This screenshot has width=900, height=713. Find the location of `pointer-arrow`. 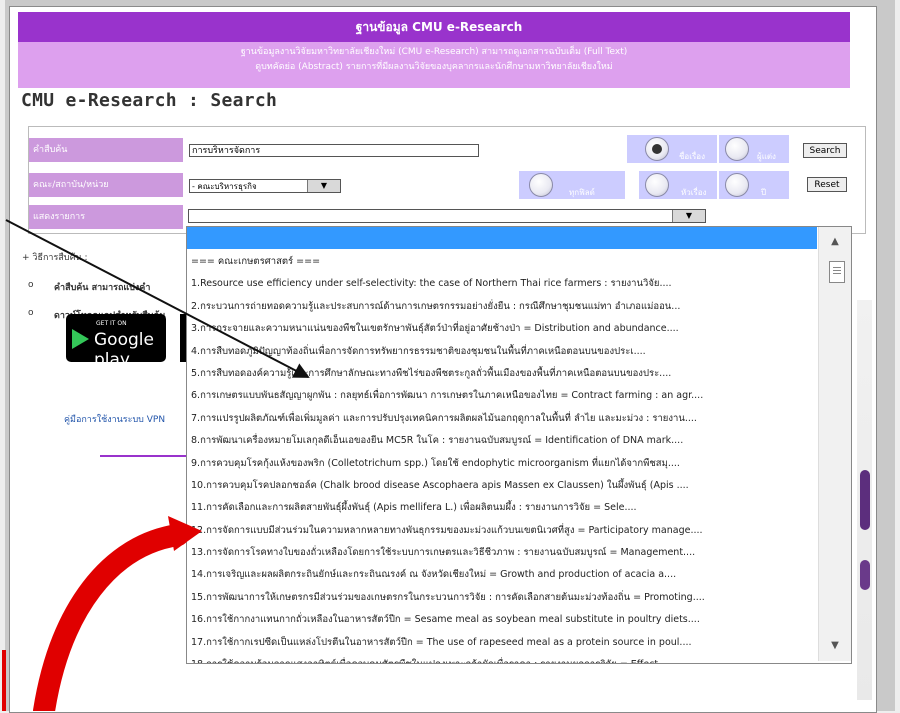

pointer-arrow is located at coordinates (157, 298).